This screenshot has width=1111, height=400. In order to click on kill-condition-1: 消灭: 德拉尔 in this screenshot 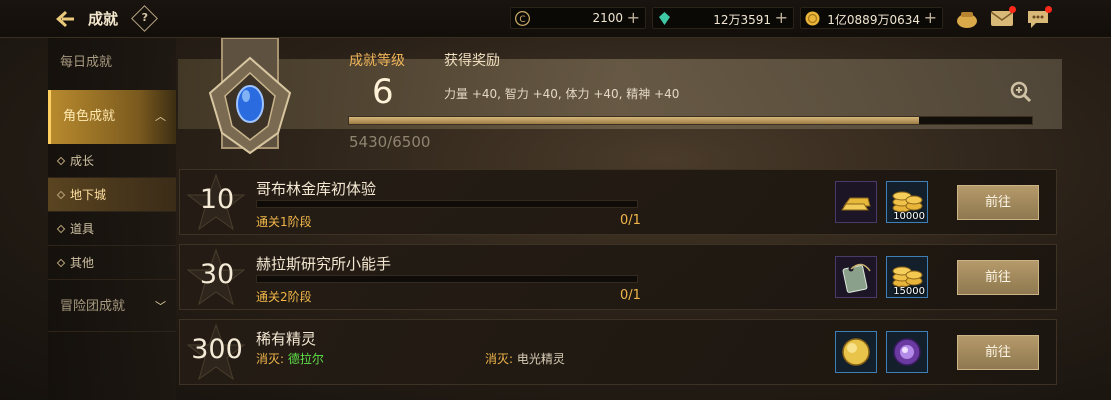, I will do `click(290, 358)`.